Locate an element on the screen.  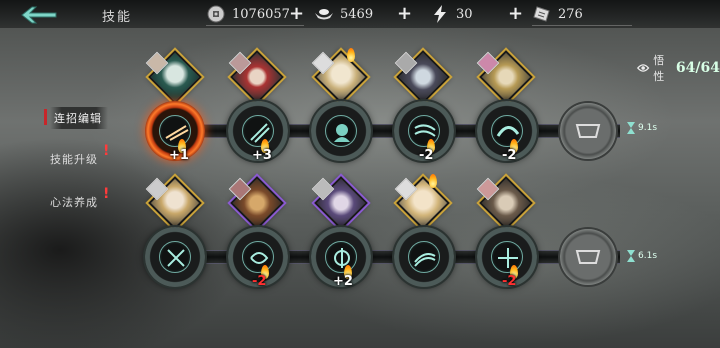
menu-skill-upgrade: 技能升级 is located at coordinates (74, 159).